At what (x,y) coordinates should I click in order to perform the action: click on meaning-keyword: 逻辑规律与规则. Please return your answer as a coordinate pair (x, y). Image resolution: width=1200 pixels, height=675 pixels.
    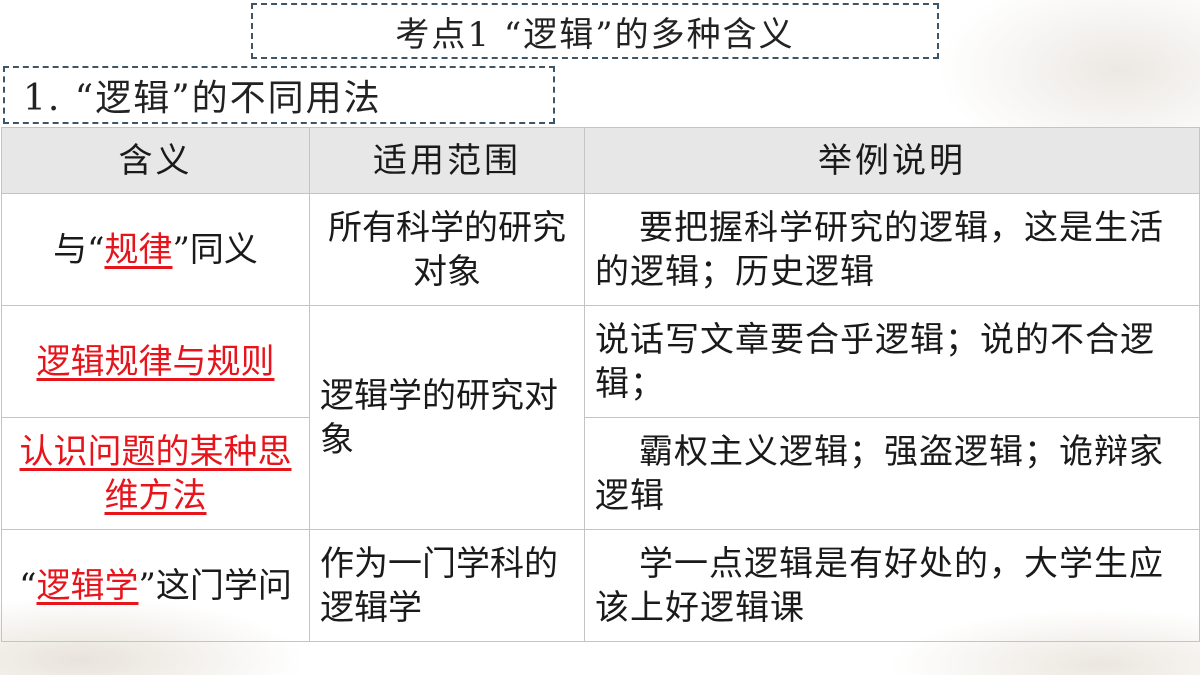
    Looking at the image, I should click on (155, 361).